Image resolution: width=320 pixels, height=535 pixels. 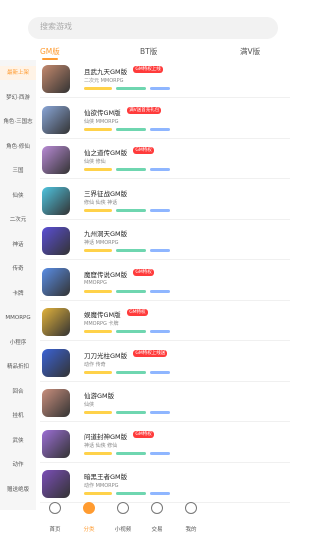 What do you see at coordinates (18, 343) in the screenshot?
I see `sidebar-item: 小程序` at bounding box center [18, 343].